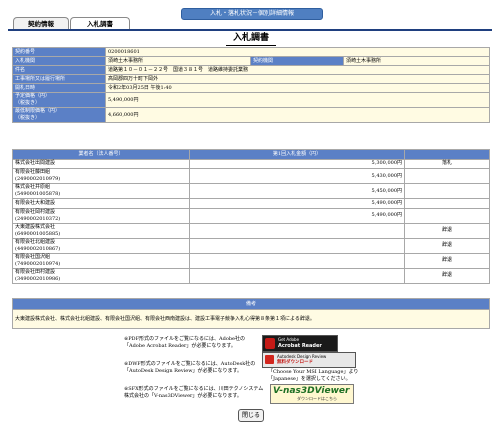  What do you see at coordinates (295, 362) in the screenshot?
I see `autodesk-badge-line2: 無料ダウンロード` at bounding box center [295, 362].